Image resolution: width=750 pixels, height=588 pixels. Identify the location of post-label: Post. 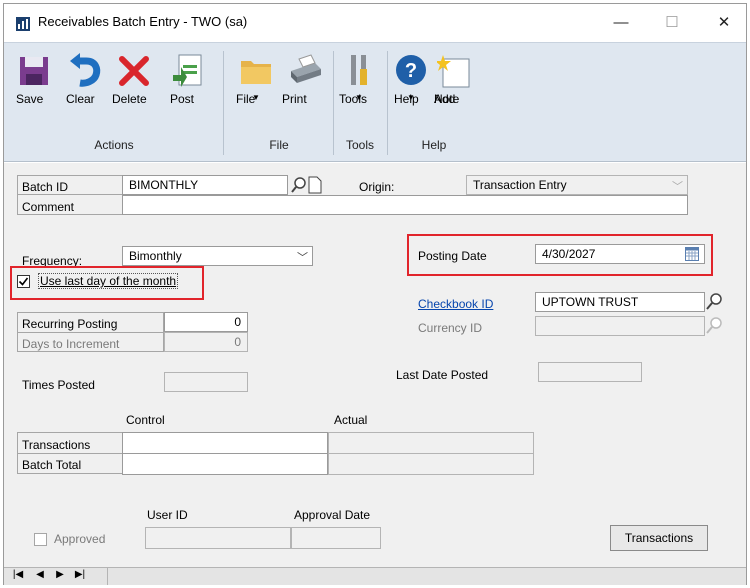
(182, 99).